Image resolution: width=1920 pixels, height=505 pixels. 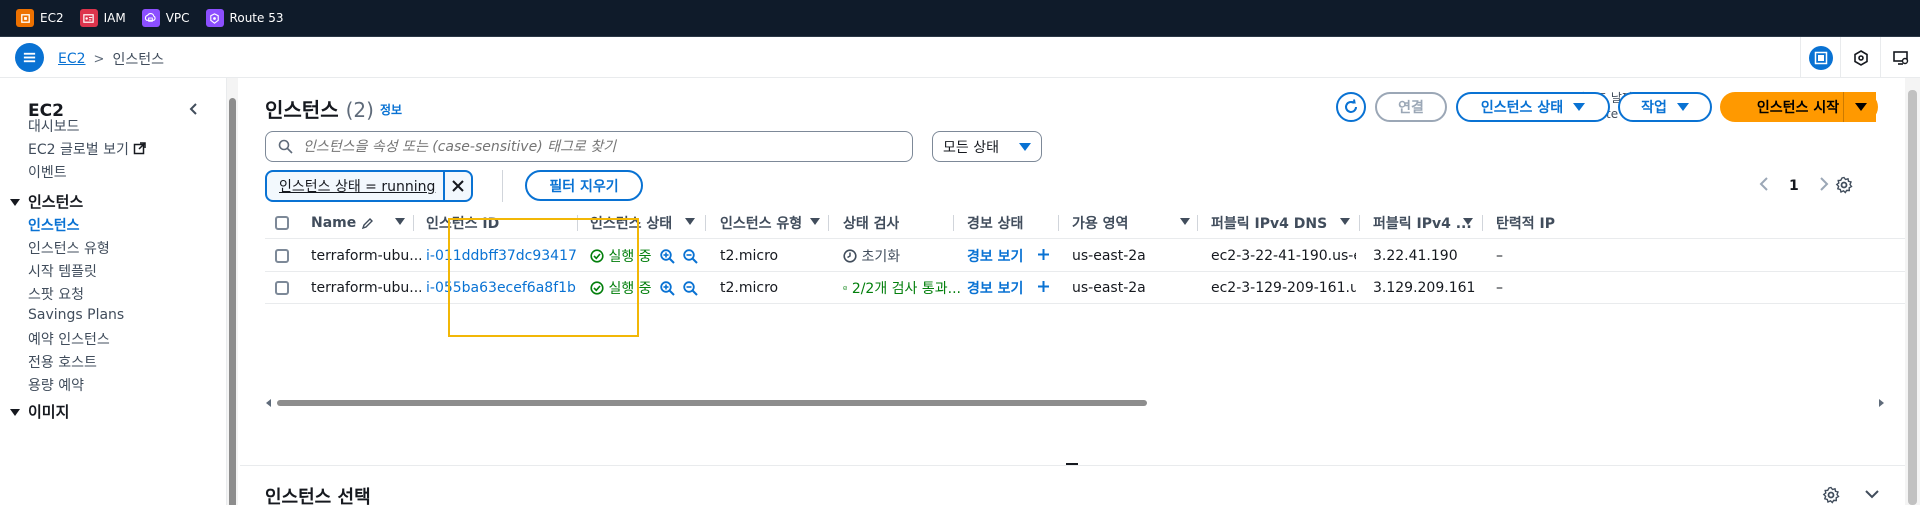 I want to click on cell-public-ip: 3.22.41.190, so click(x=1415, y=256).